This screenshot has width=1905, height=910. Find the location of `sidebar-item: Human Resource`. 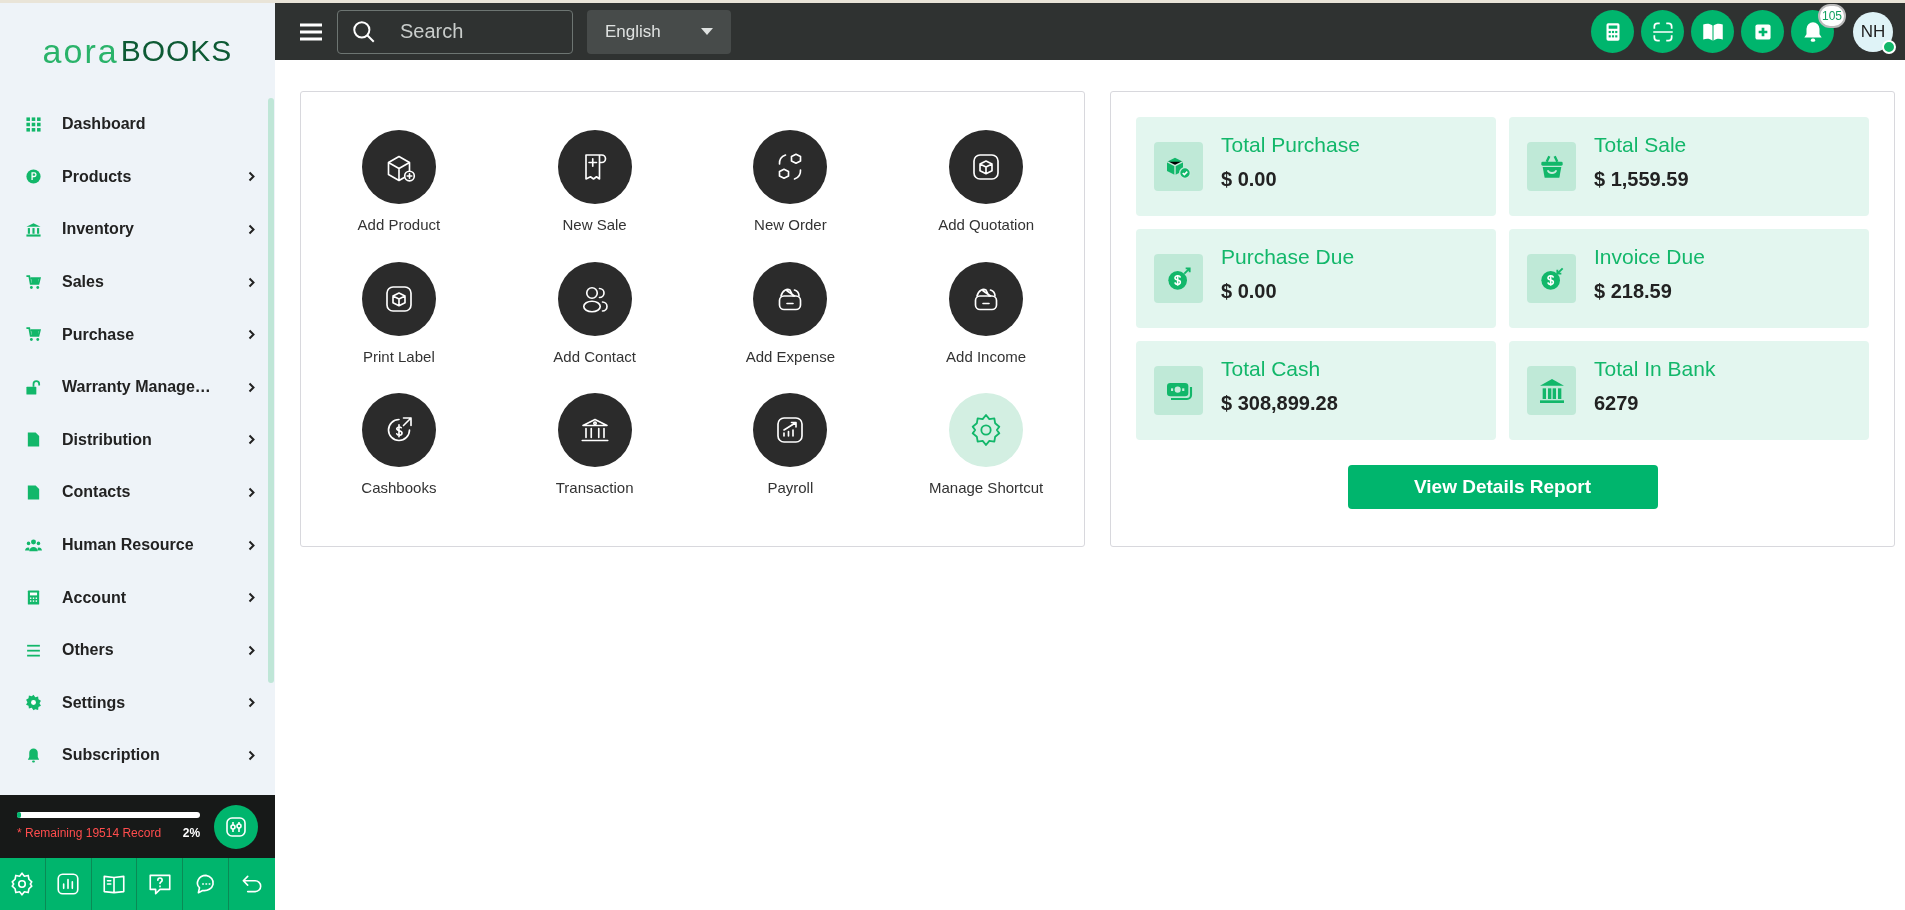

sidebar-item: Human Resource is located at coordinates (140, 545).